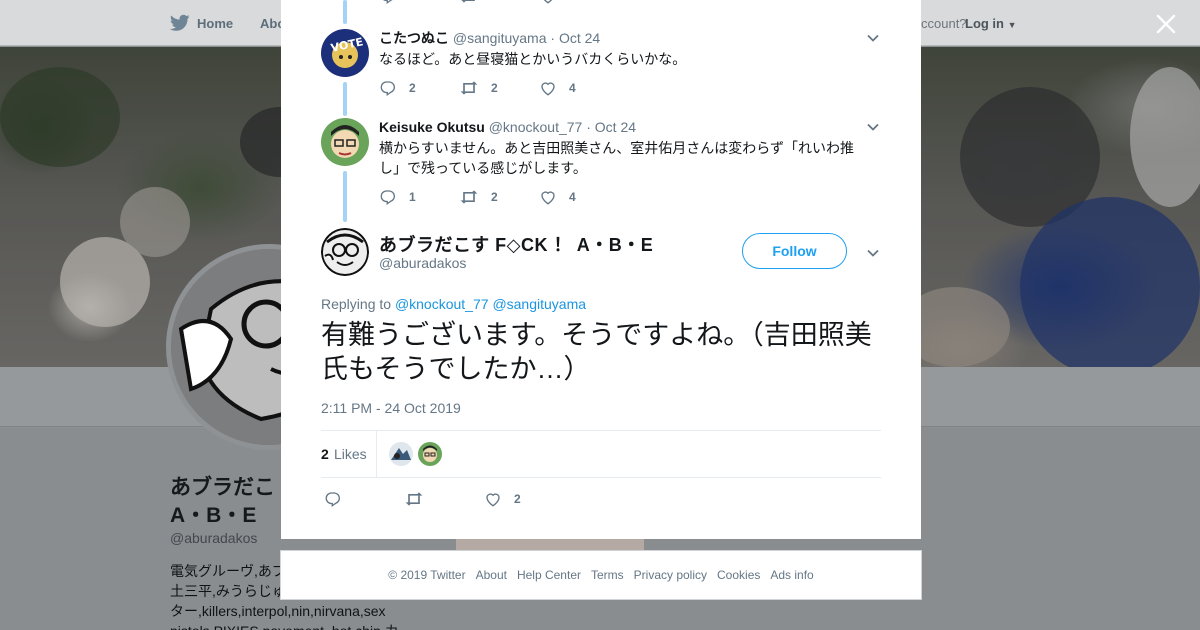  What do you see at coordinates (596, 352) in the screenshot?
I see `main-tweet-text: 有難うございます。そうですよね。（吉田照美氏もそうでしたか…）` at bounding box center [596, 352].